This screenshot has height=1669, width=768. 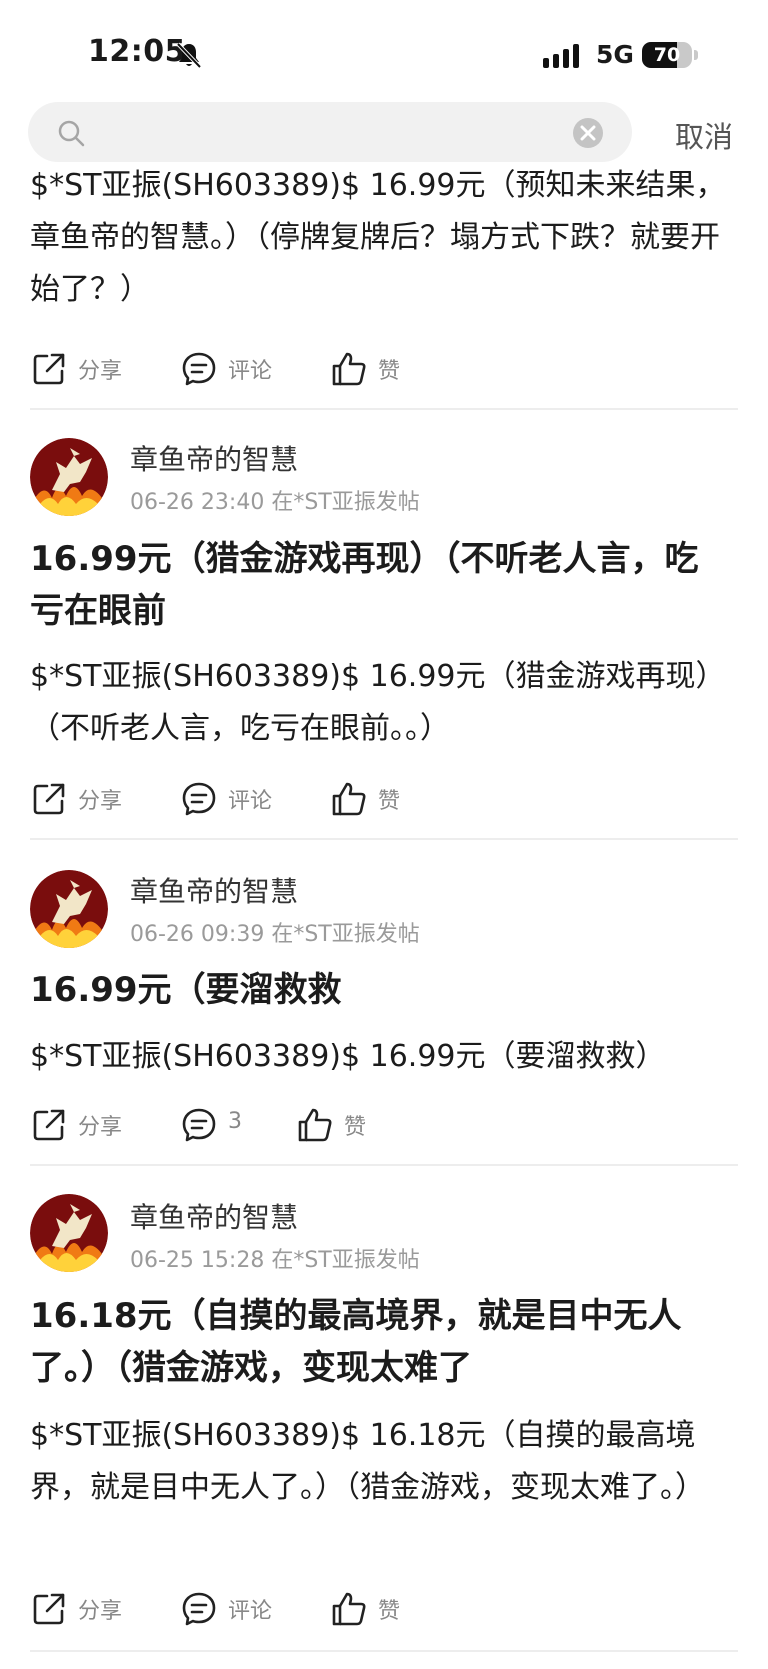 I want to click on post-meta: 06-26 23:40 在*ST亚振发帖, so click(x=275, y=502).